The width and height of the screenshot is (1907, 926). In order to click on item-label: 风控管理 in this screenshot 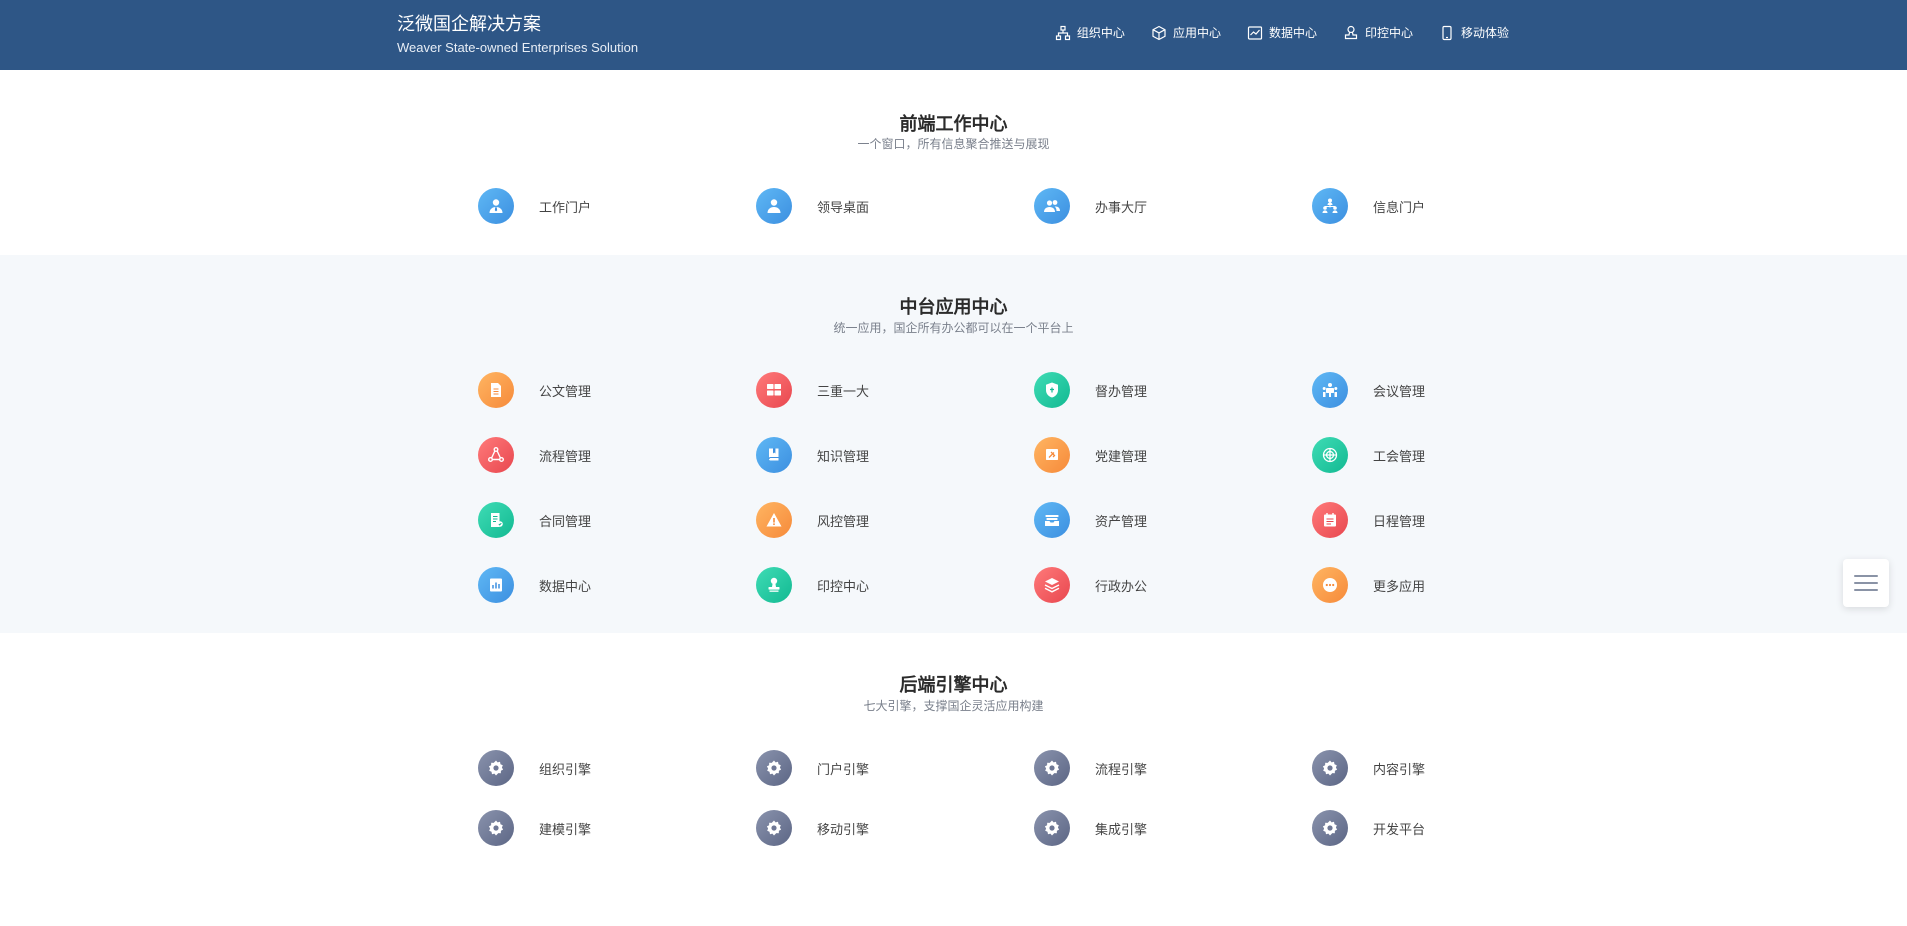, I will do `click(843, 522)`.